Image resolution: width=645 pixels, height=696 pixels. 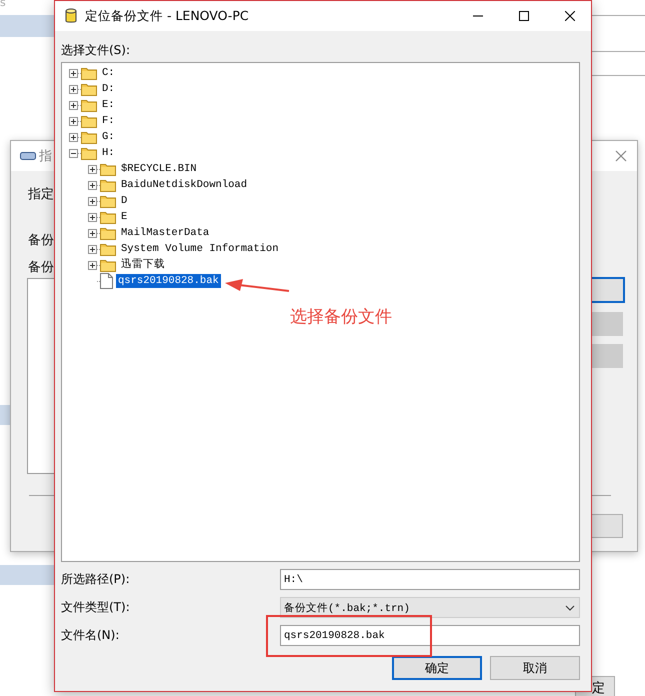 What do you see at coordinates (168, 281) in the screenshot?
I see `tree-item: qsrs20190828.bak` at bounding box center [168, 281].